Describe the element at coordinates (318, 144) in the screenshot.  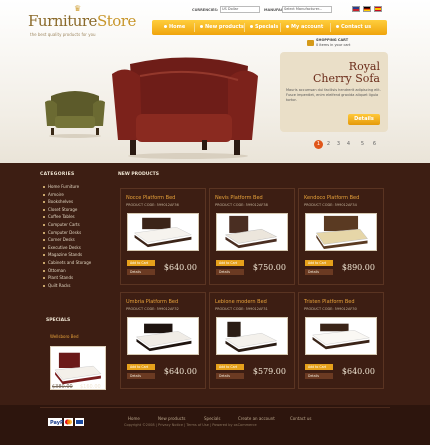
I see `page-1: 1` at that location.